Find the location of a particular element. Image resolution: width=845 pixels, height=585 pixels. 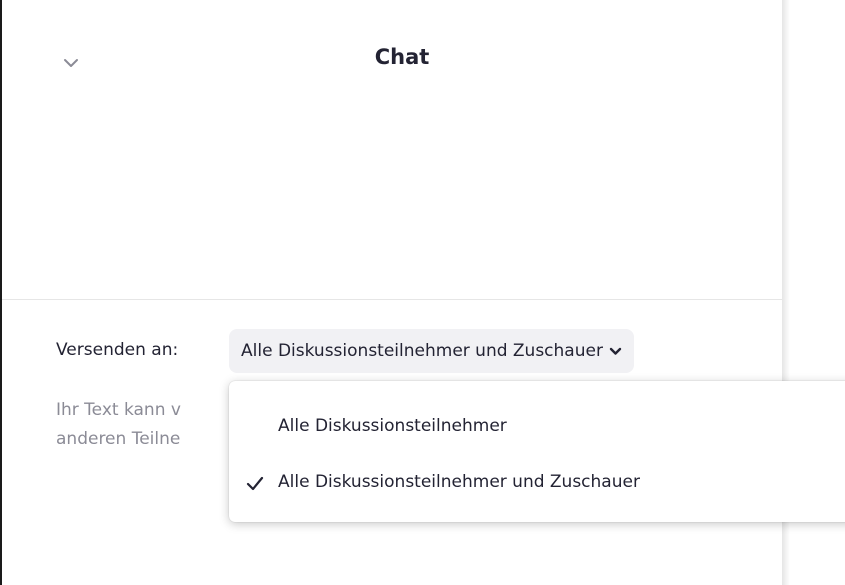

menu-item-all-panelists-and-attendees: Alle Diskussionsteilnehmer und Zuschauer is located at coordinates (537, 482).